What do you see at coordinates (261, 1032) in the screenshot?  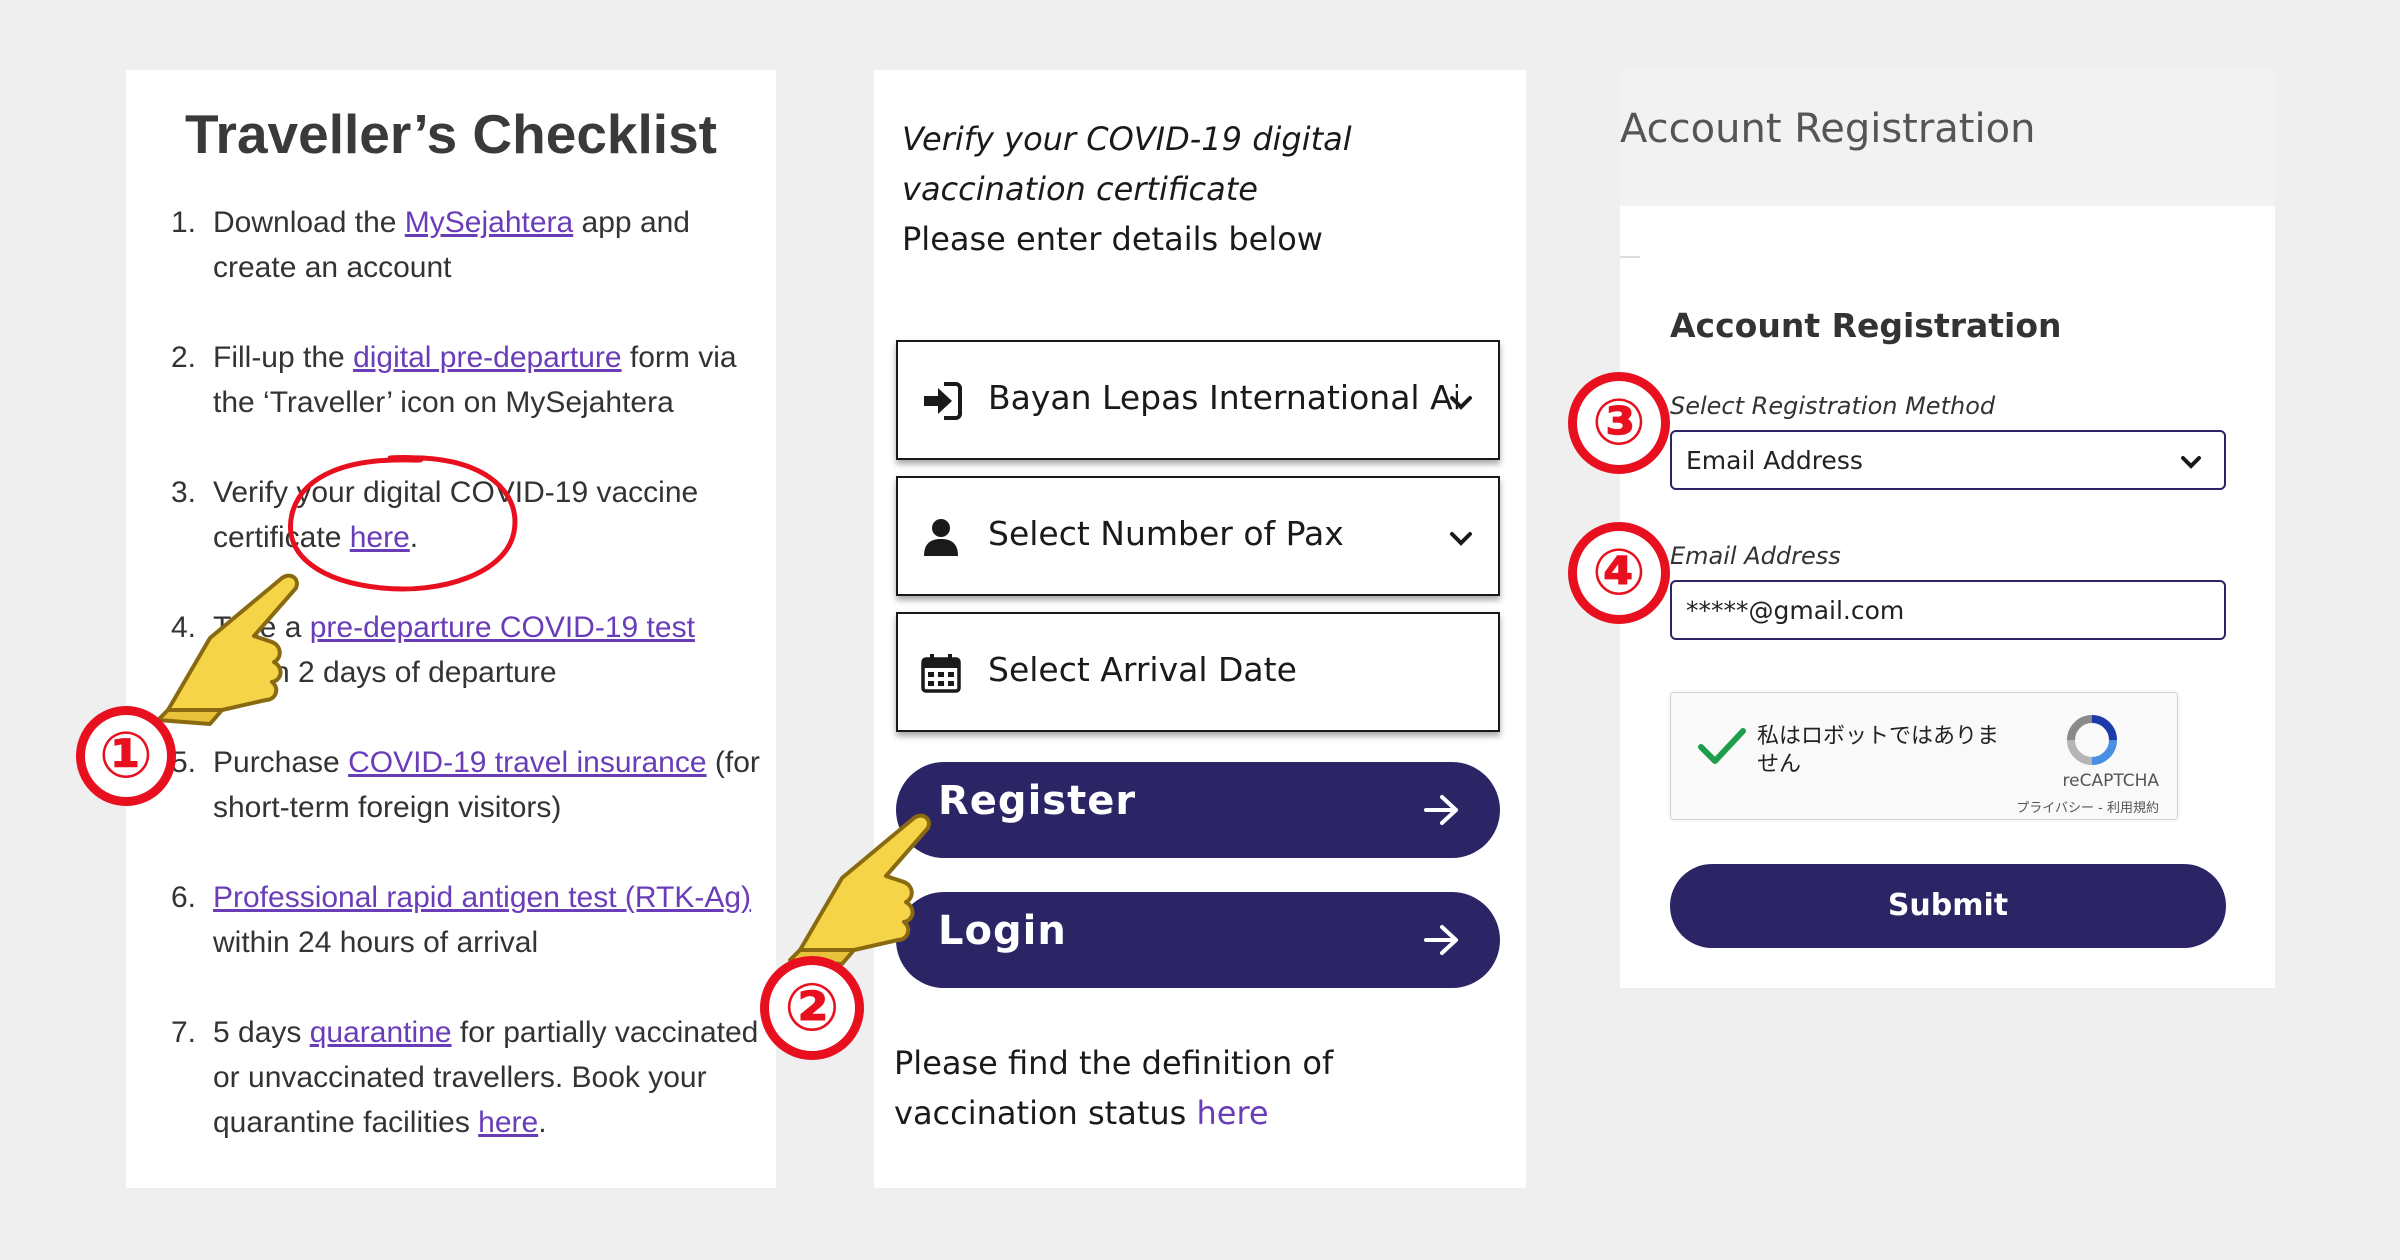 I see `item-text: 5 days` at bounding box center [261, 1032].